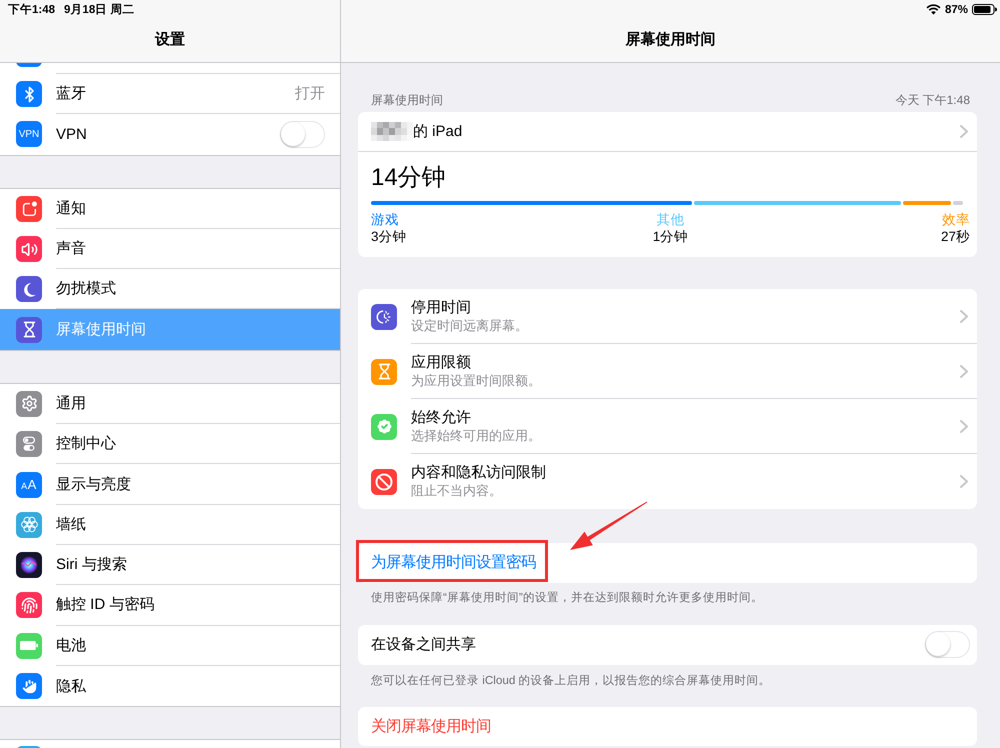  I want to click on section-header: 屏幕使用时间, so click(407, 100).